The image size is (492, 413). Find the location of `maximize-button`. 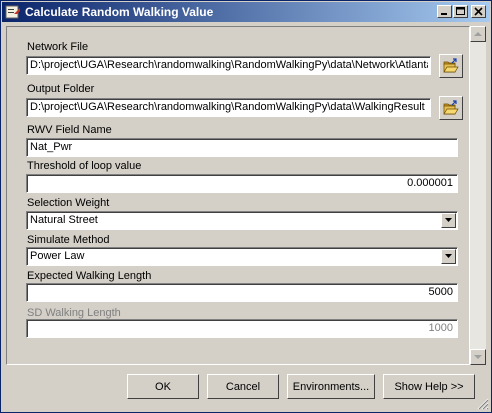

maximize-button is located at coordinates (460, 11).